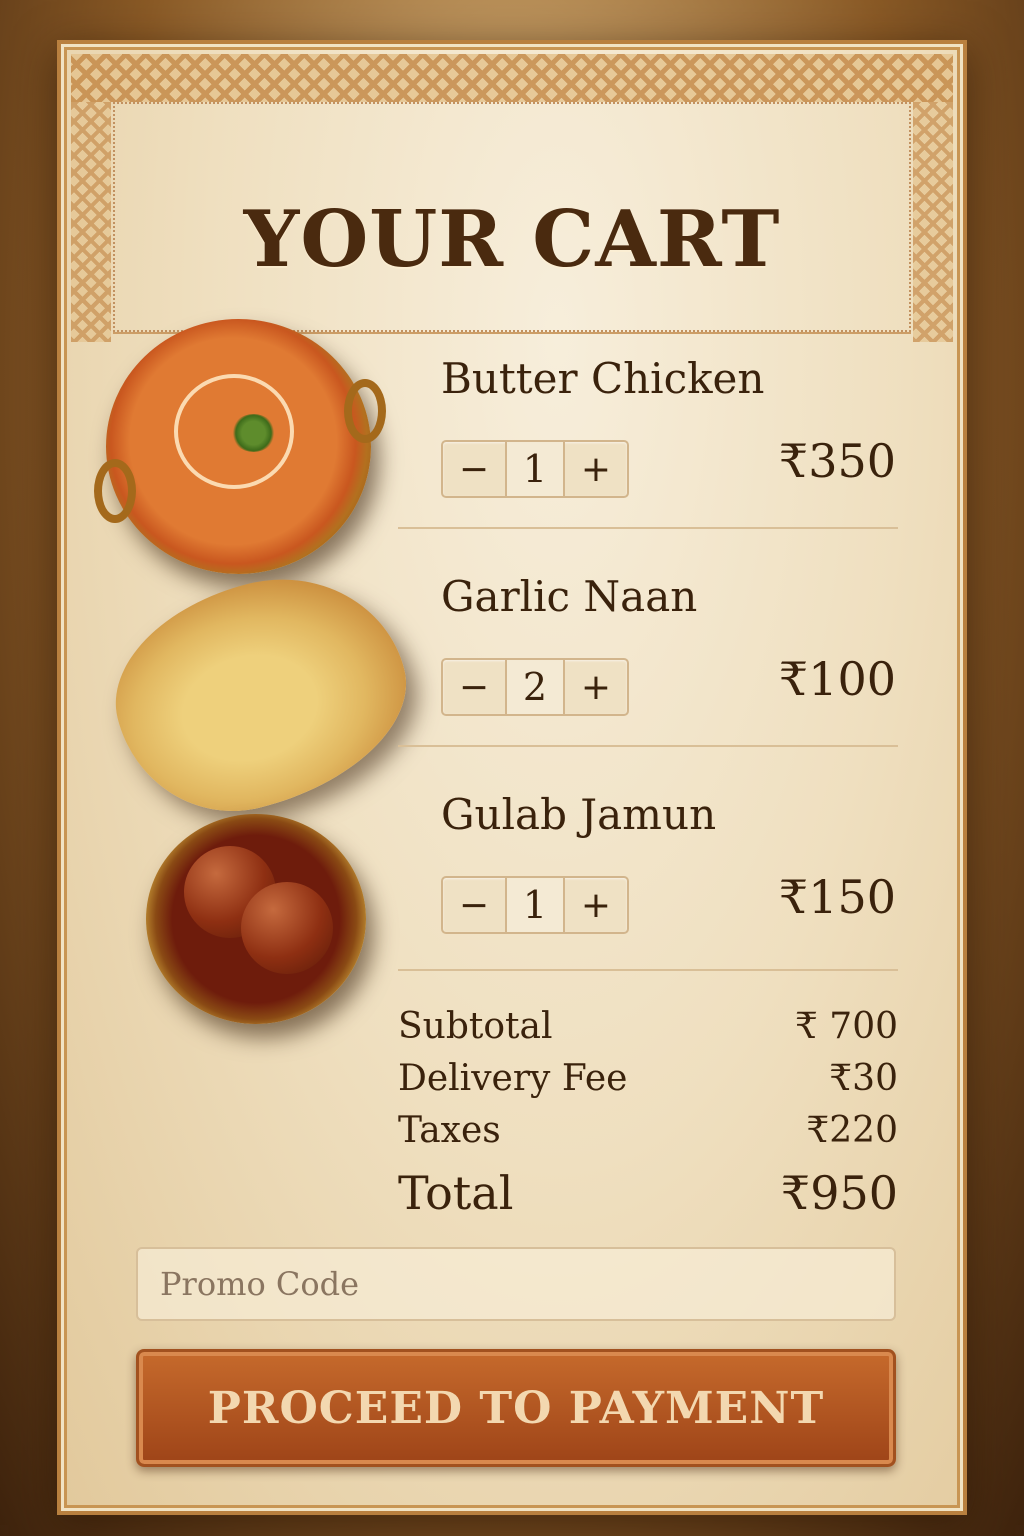 The height and width of the screenshot is (1536, 1024). I want to click on total-label: Total, so click(456, 1193).